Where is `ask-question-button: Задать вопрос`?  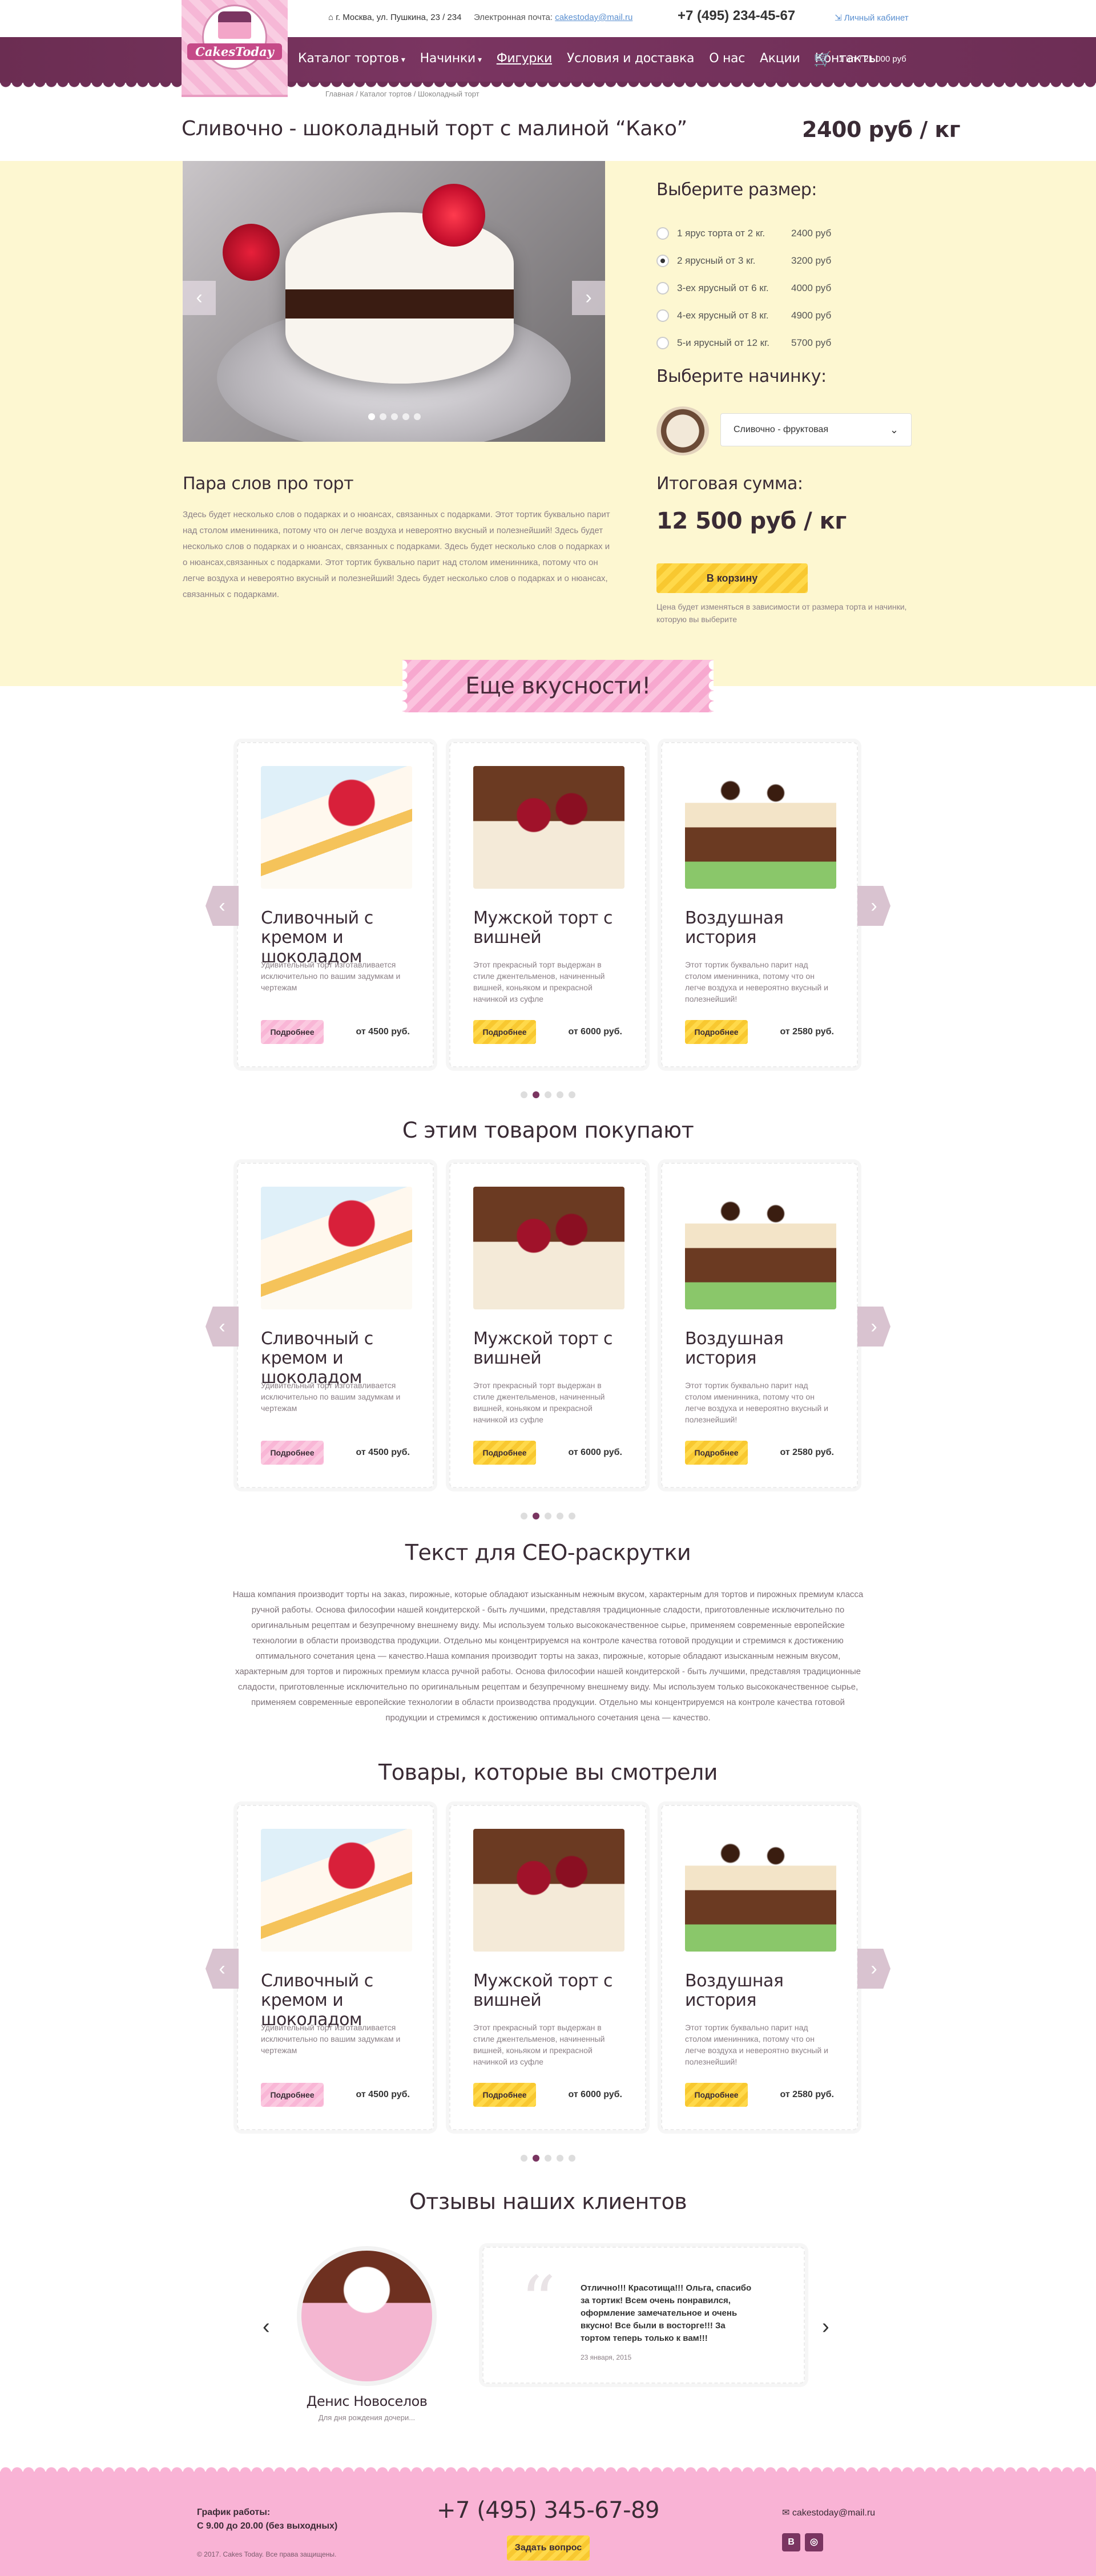
ask-question-button: Задать вопрос is located at coordinates (548, 2548).